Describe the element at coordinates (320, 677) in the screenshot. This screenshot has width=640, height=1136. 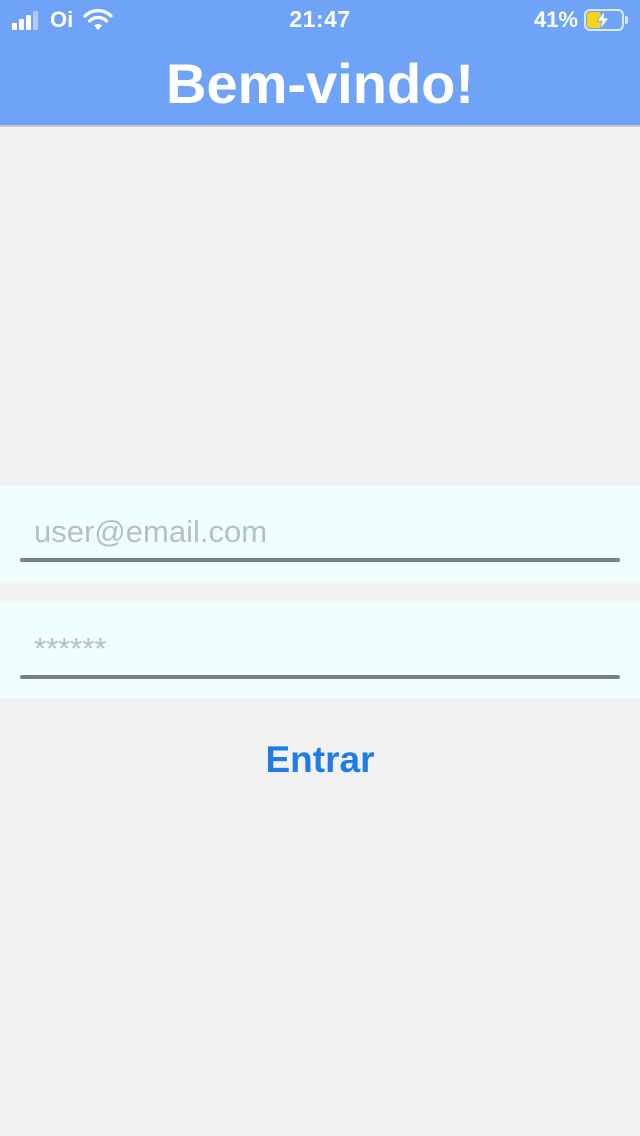
I see `password-field-underline` at that location.